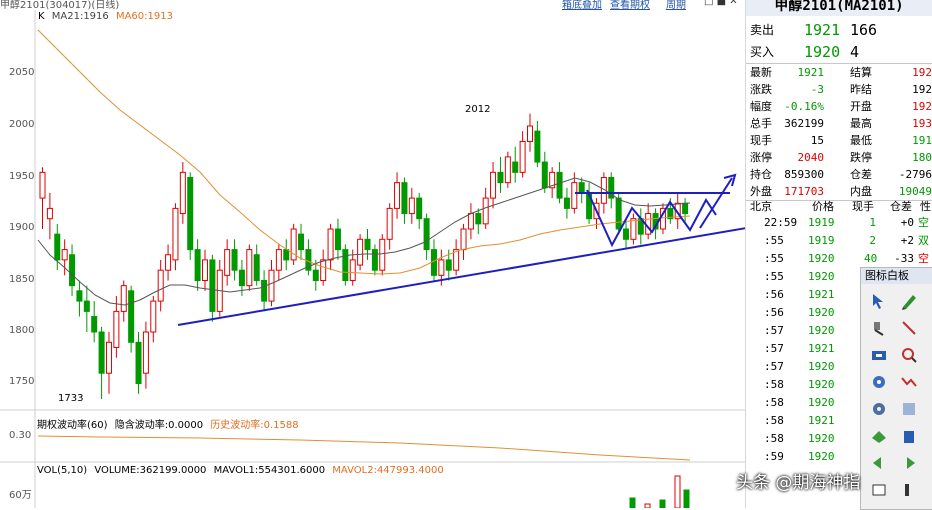 This screenshot has height=510, width=932. I want to click on quote-row: 最新 1921 结算 192, so click(839, 72).